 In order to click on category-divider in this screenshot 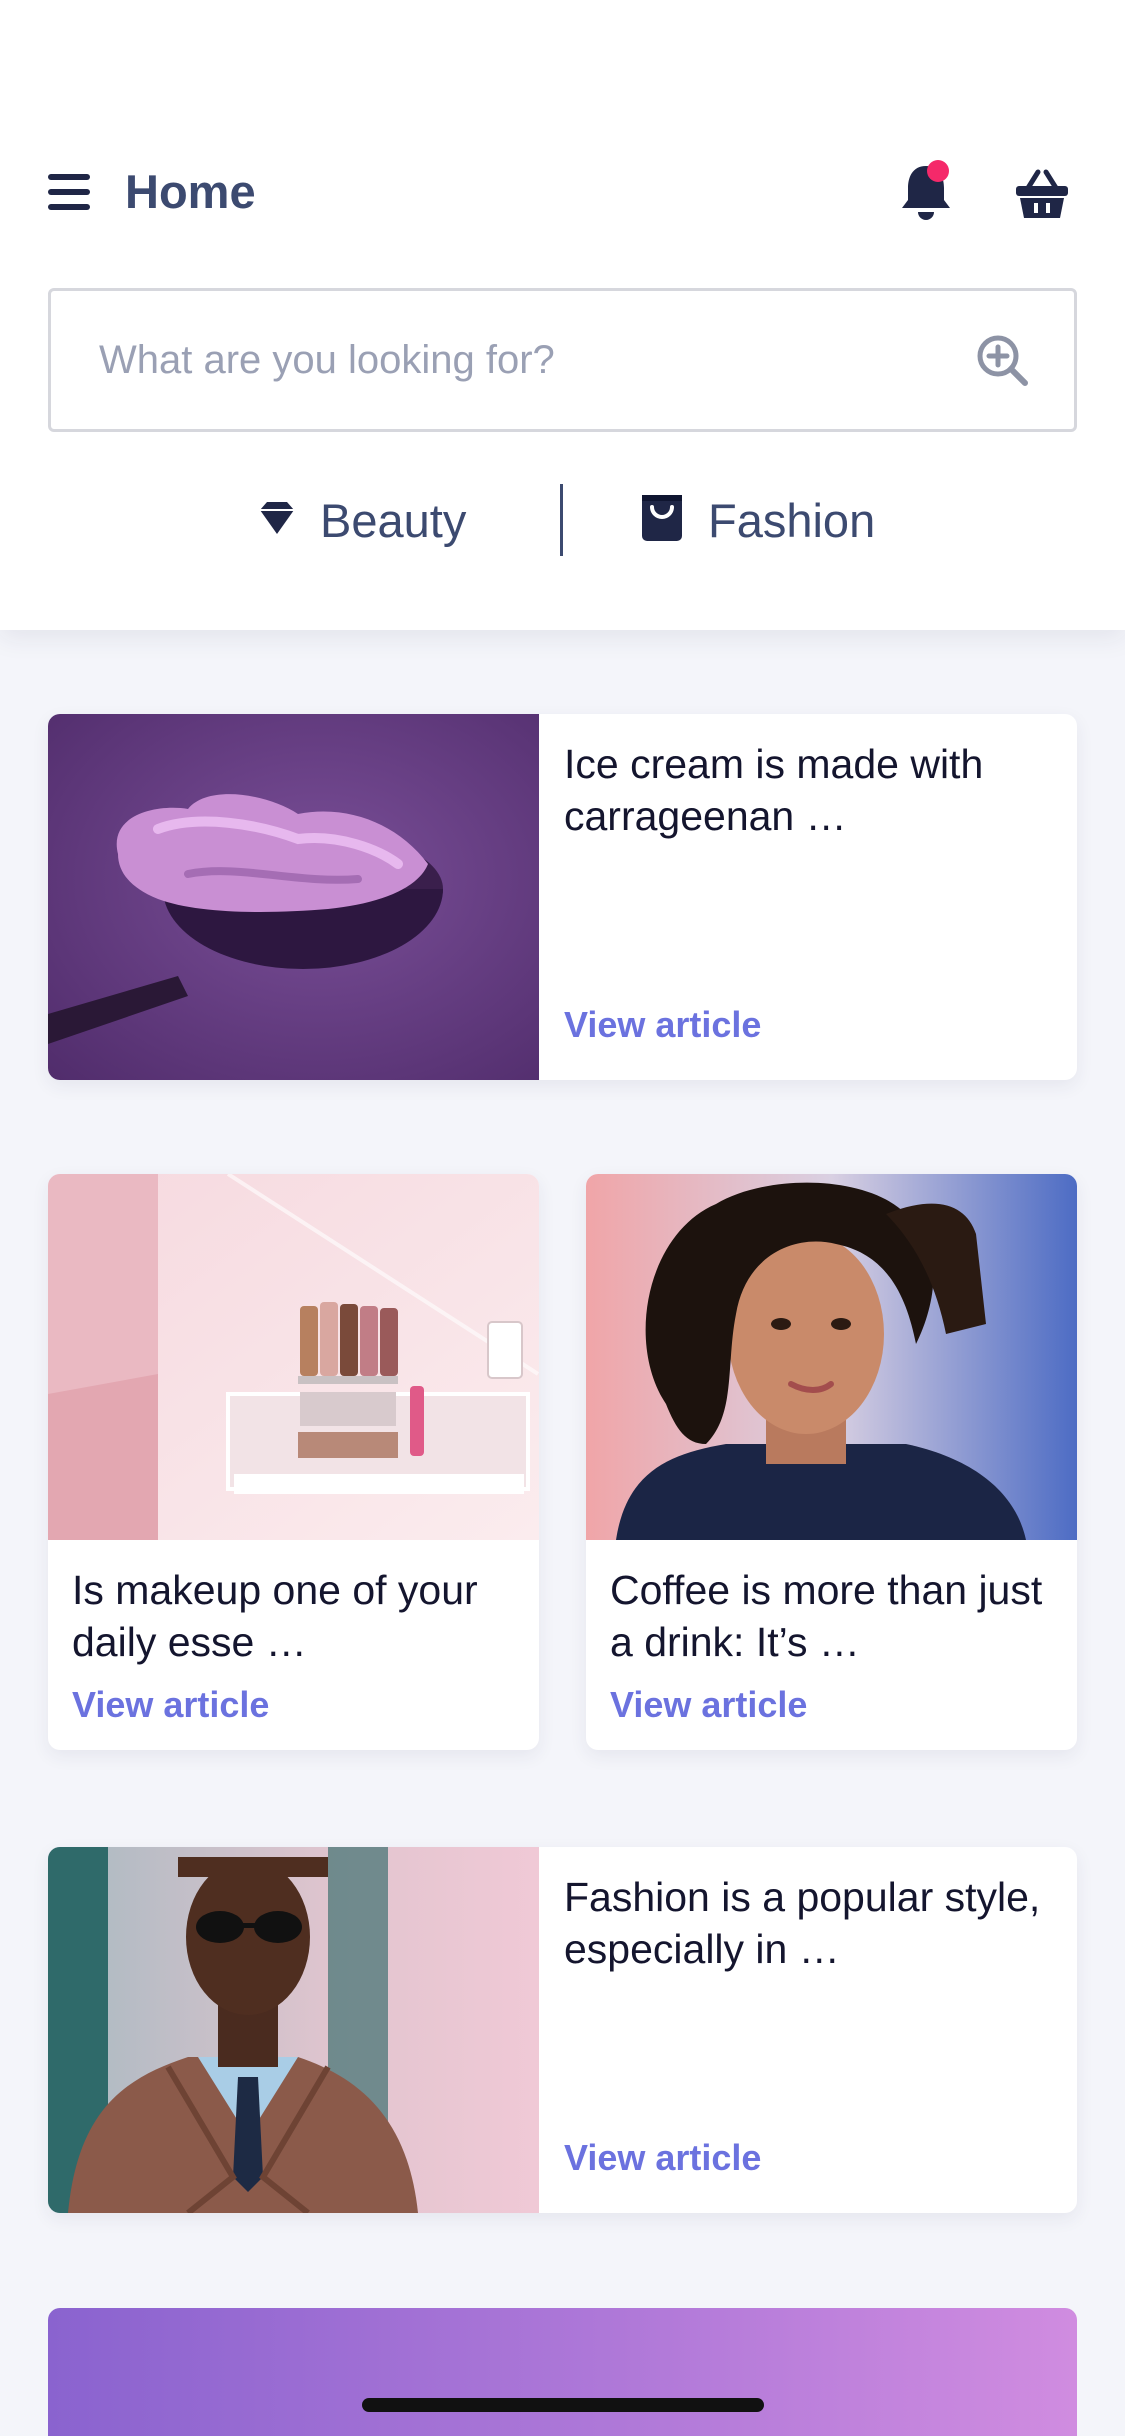, I will do `click(561, 520)`.